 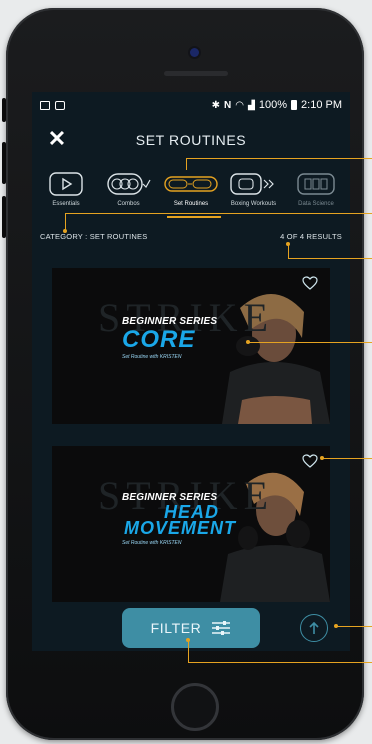 What do you see at coordinates (194, 217) in the screenshot?
I see `active-category-indicator` at bounding box center [194, 217].